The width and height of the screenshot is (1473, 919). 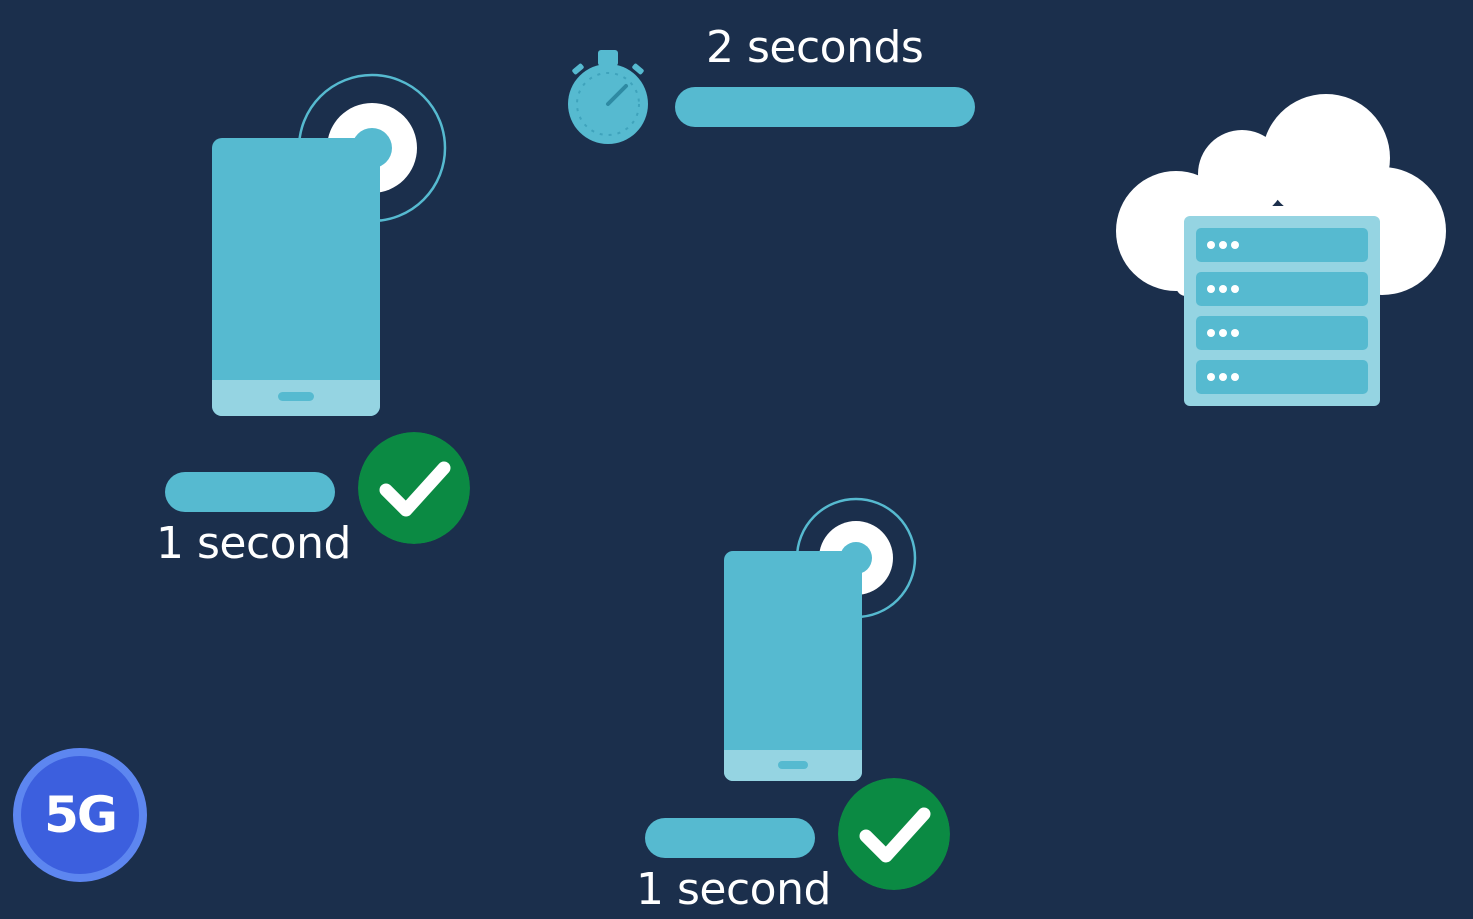 I want to click on device-bottom-time-label: 1 second, so click(x=733, y=889).